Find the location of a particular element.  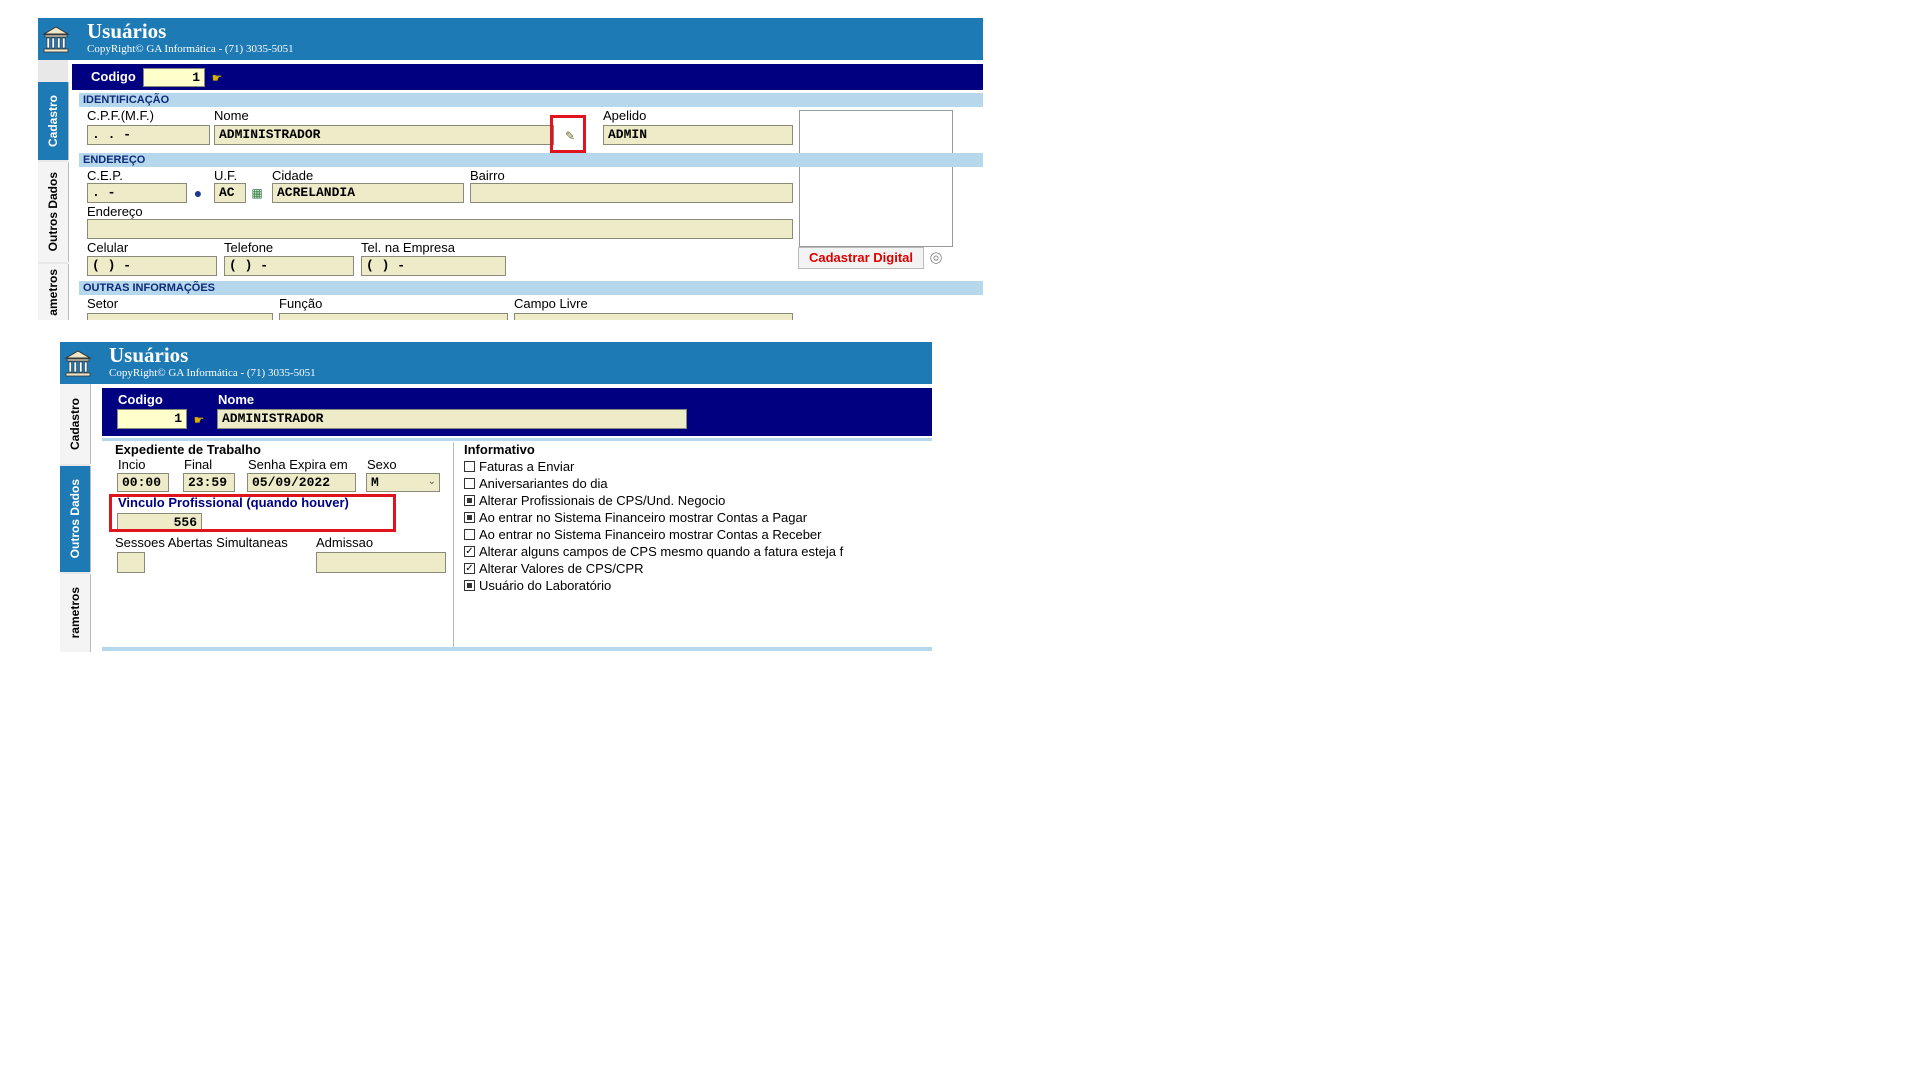

checkbox-row: ✓ Alterar Valores de CPS/CPR is located at coordinates (554, 568).